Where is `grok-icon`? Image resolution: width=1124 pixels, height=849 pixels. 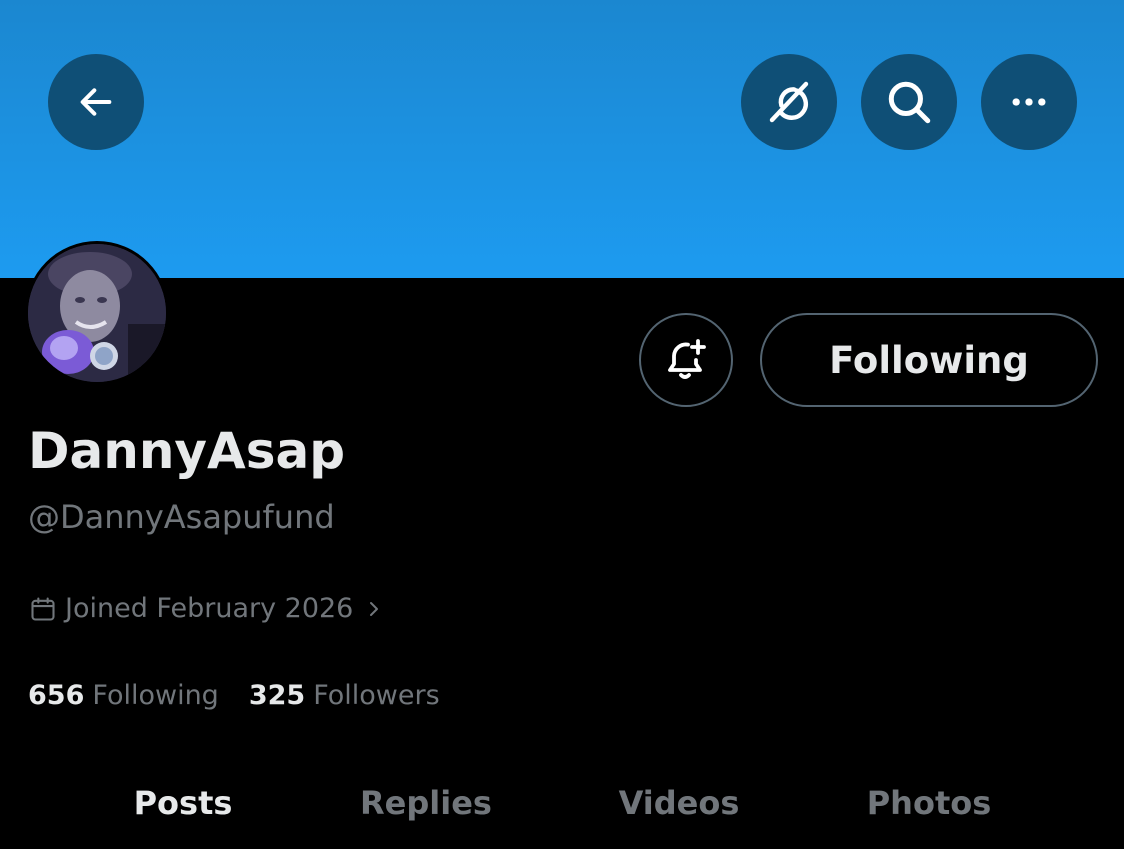
grok-icon is located at coordinates (789, 102).